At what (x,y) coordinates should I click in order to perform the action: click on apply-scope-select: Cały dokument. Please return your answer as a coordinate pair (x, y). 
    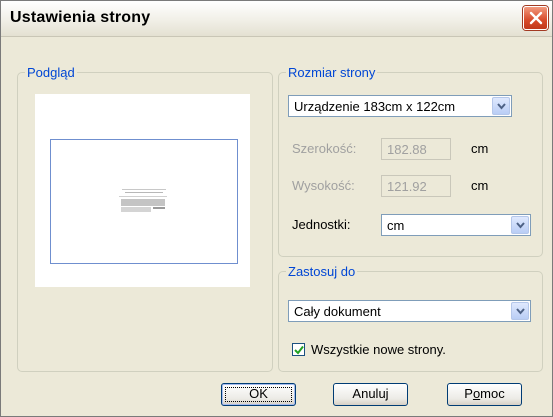
    Looking at the image, I should click on (409, 311).